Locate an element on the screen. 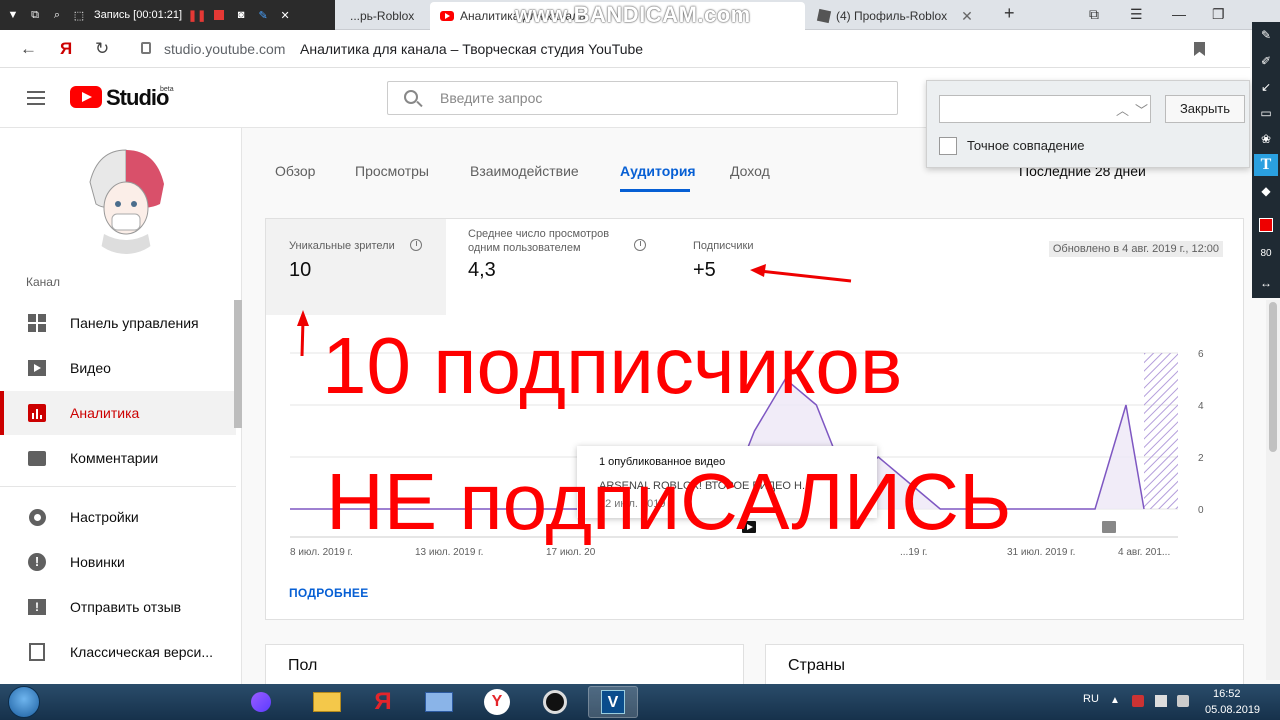  sidebar-item-whats-new: ! Новинки is located at coordinates (118, 562).